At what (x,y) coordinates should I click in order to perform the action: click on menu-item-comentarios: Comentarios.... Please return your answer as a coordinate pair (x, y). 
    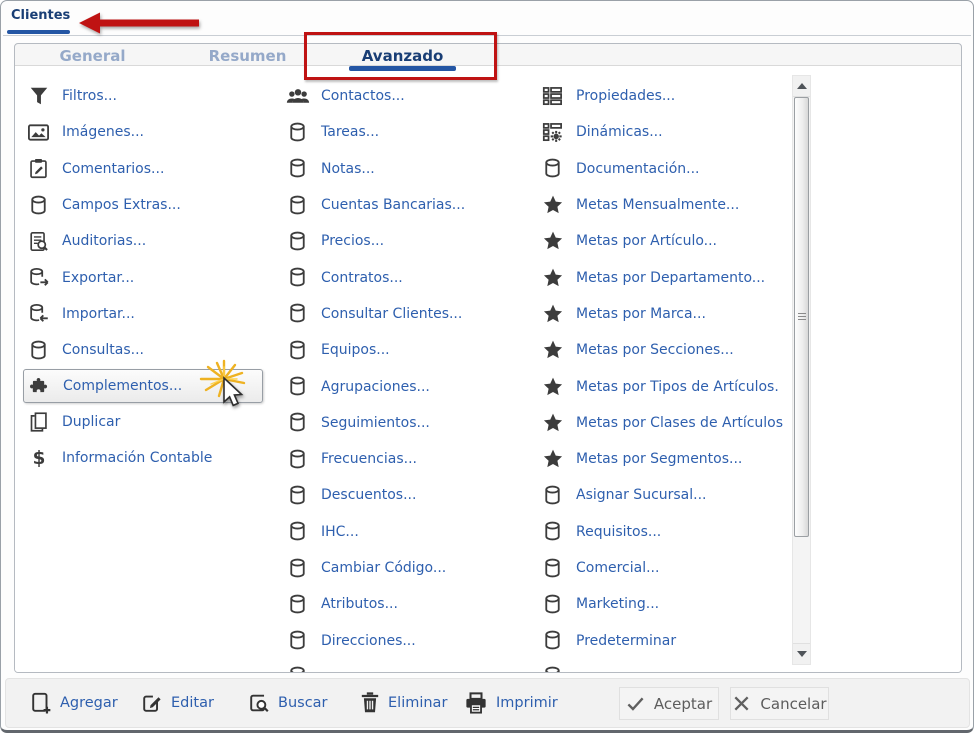
    Looking at the image, I should click on (143, 169).